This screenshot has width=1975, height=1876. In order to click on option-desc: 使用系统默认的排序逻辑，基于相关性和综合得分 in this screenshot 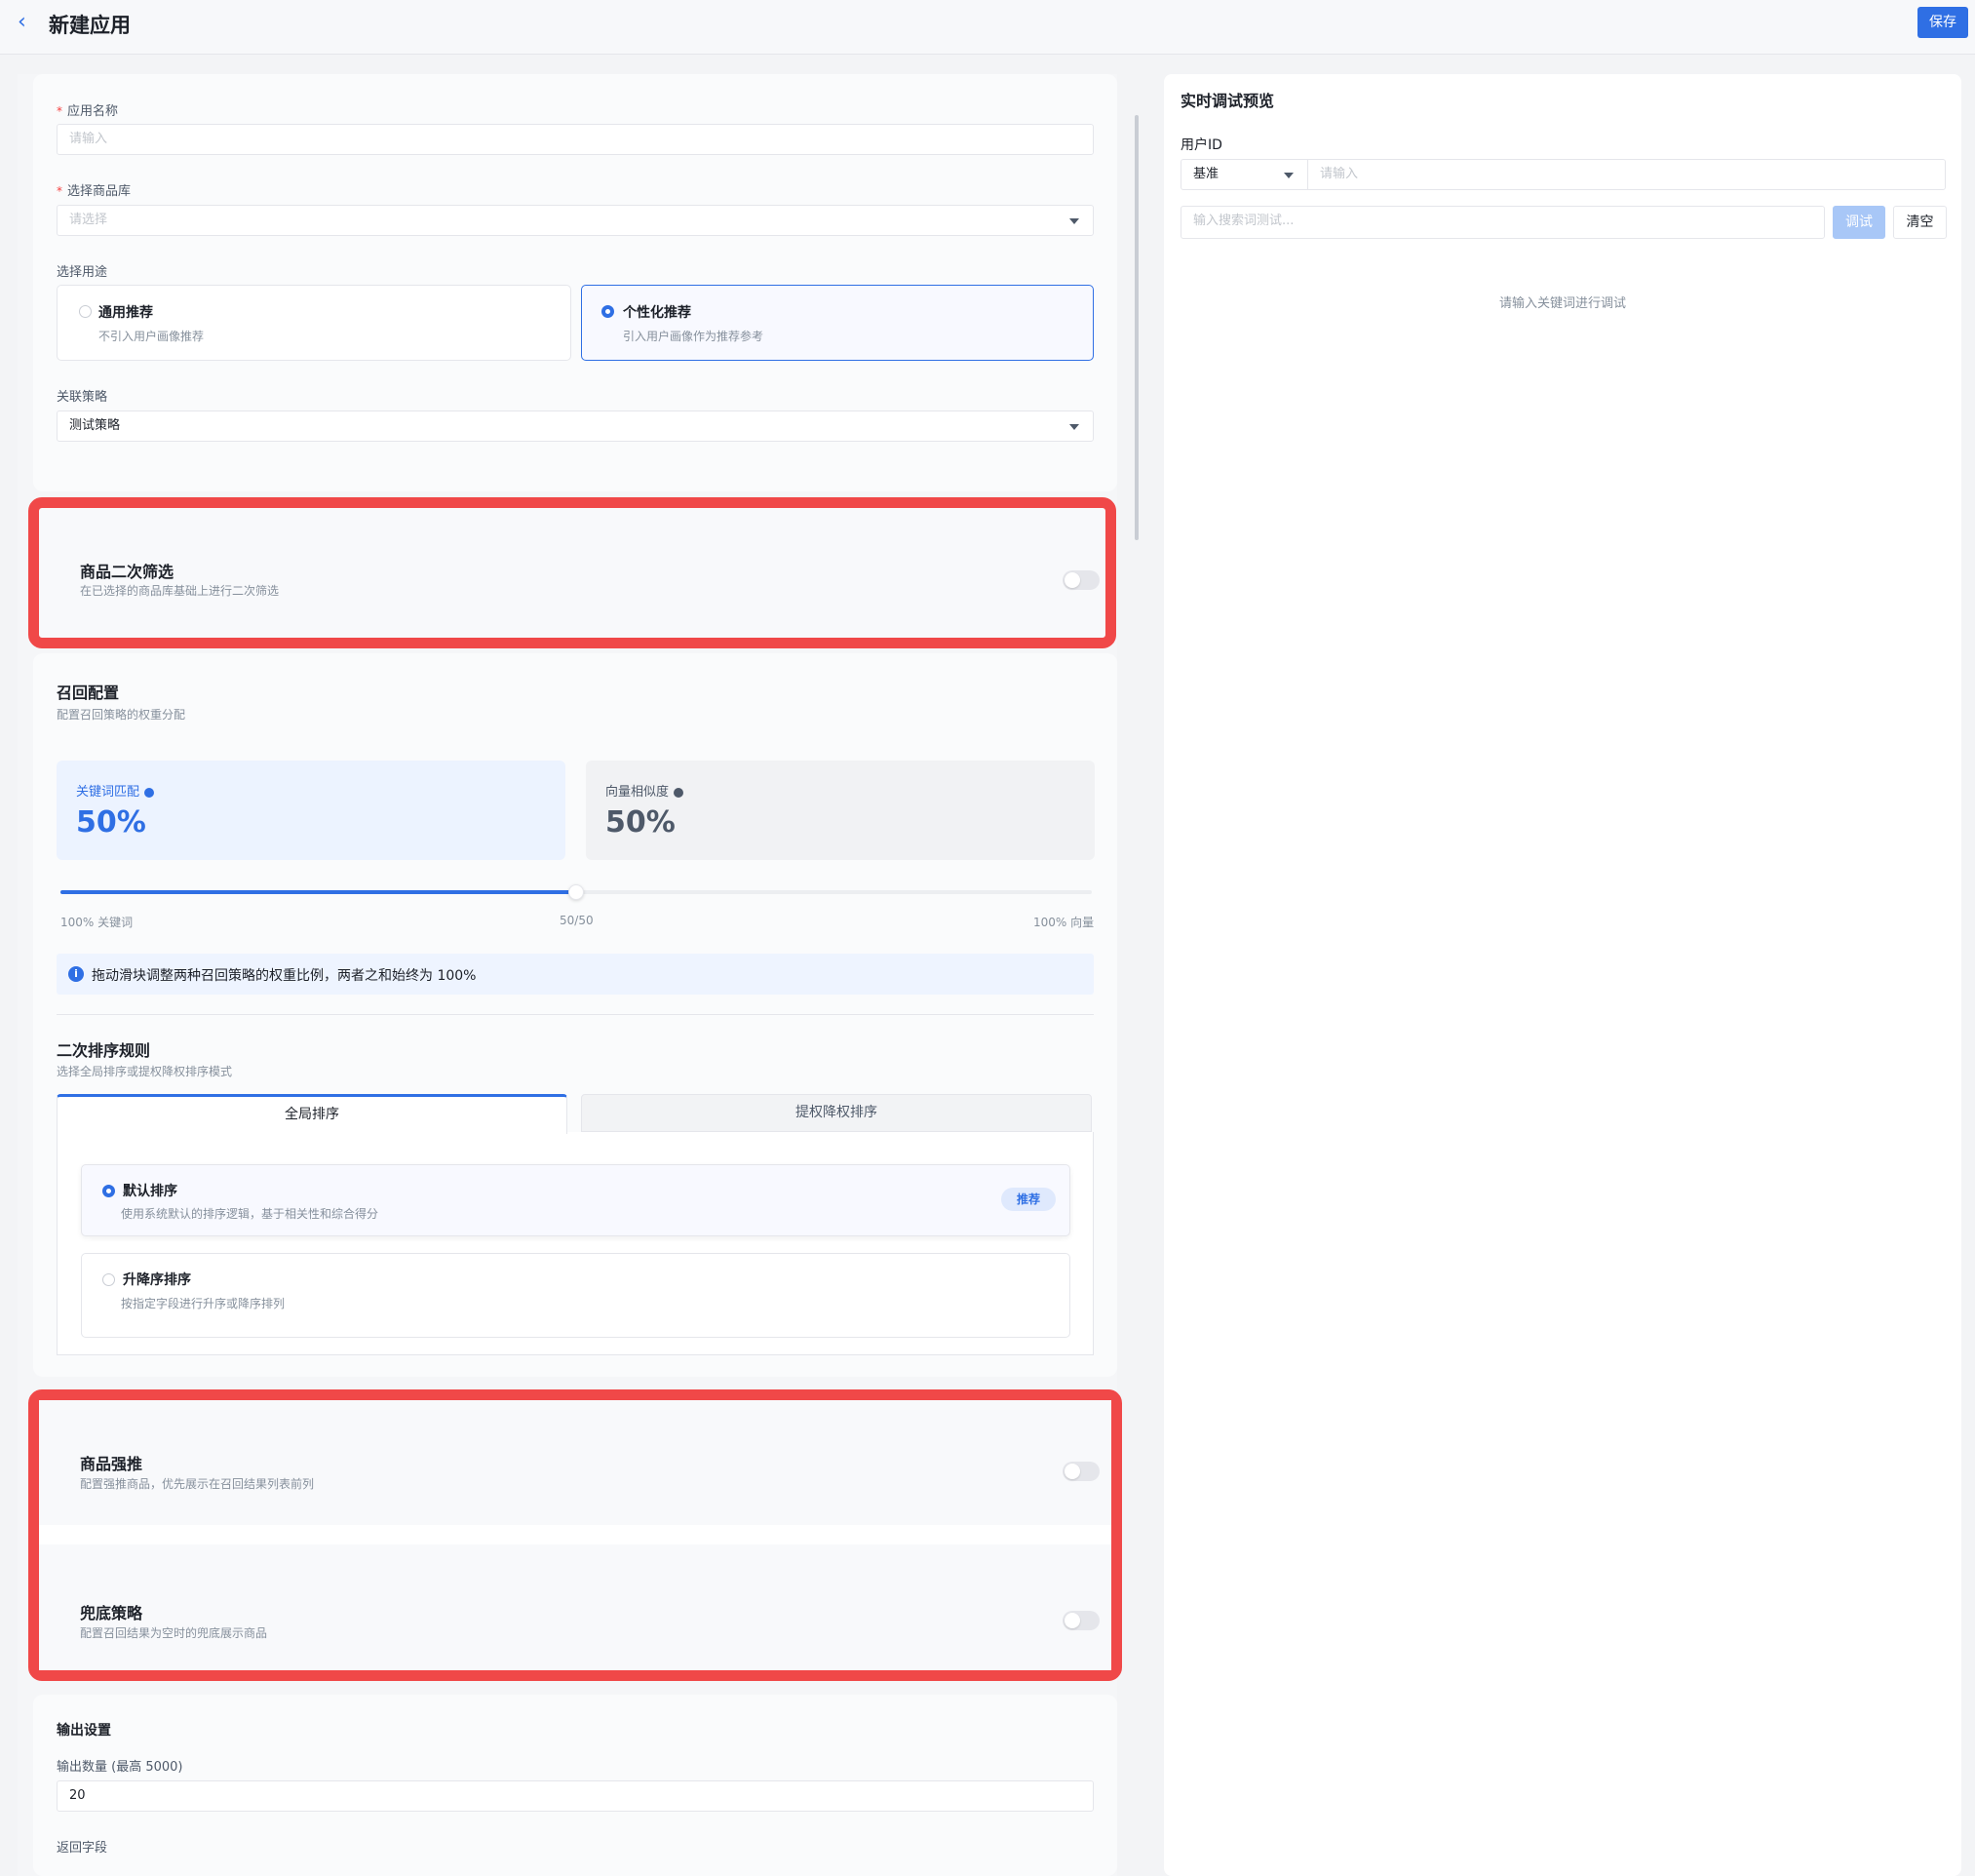, I will do `click(250, 1214)`.